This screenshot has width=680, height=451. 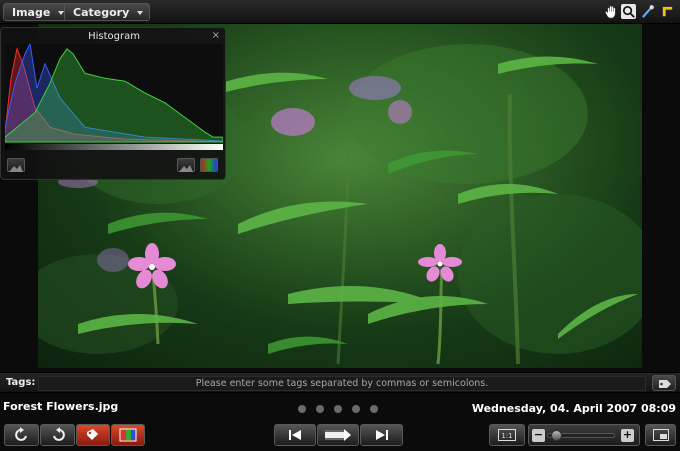 I want to click on slideshow-icon, so click(x=338, y=435).